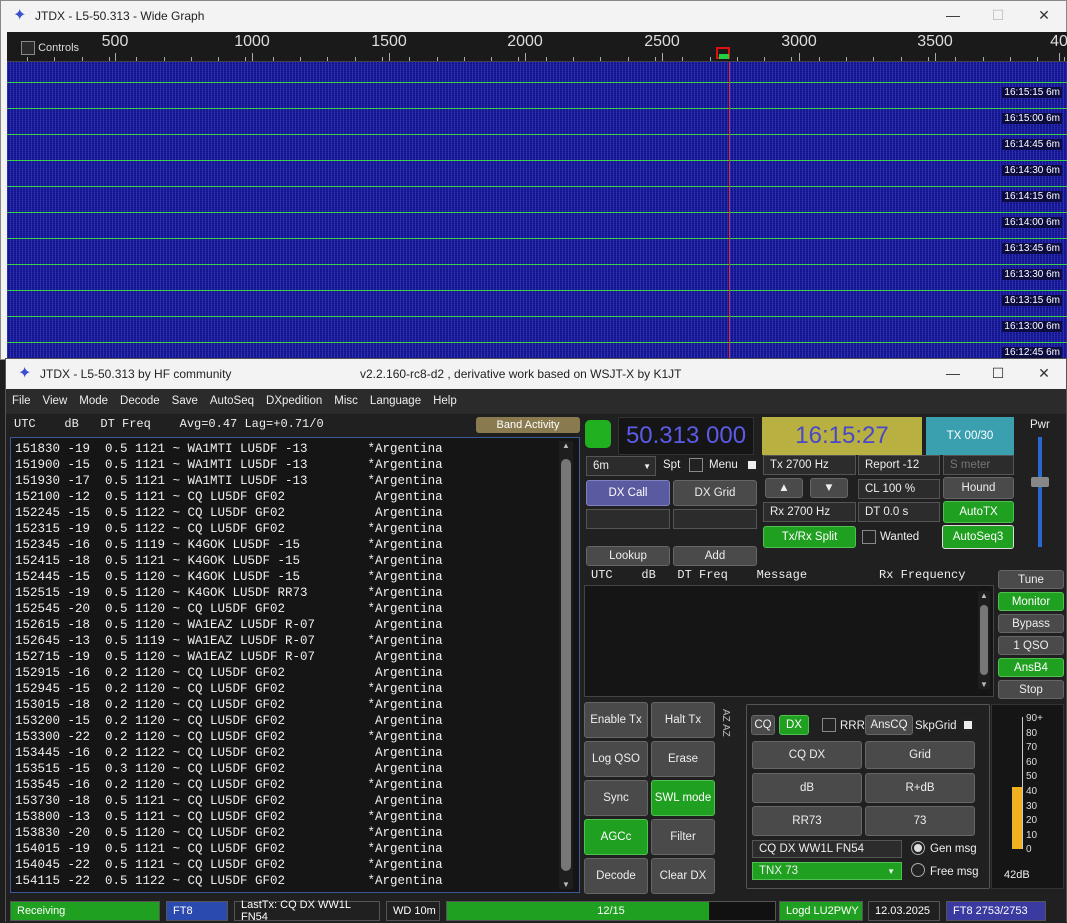 Image resolution: width=1067 pixels, height=923 pixels. I want to click on cq-dx-msg-button: CQ DX, so click(807, 755).